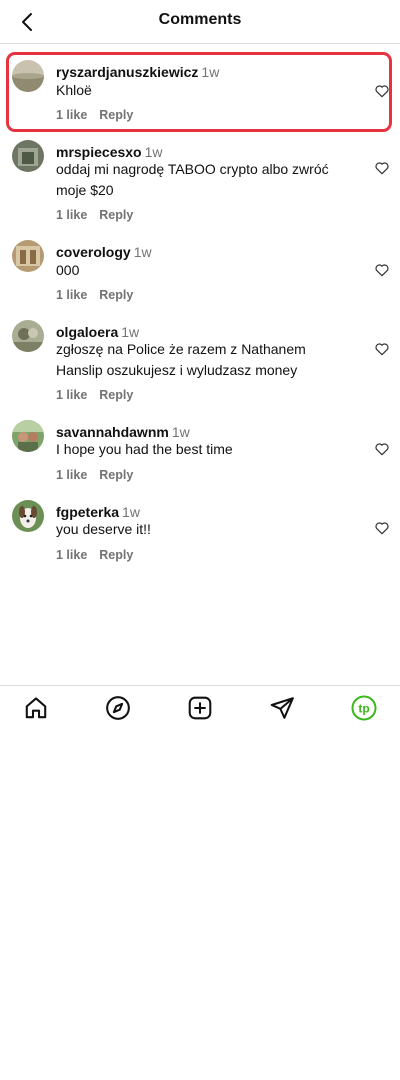 This screenshot has width=400, height=1080. I want to click on profile-avatar-icon: tp, so click(364, 708).